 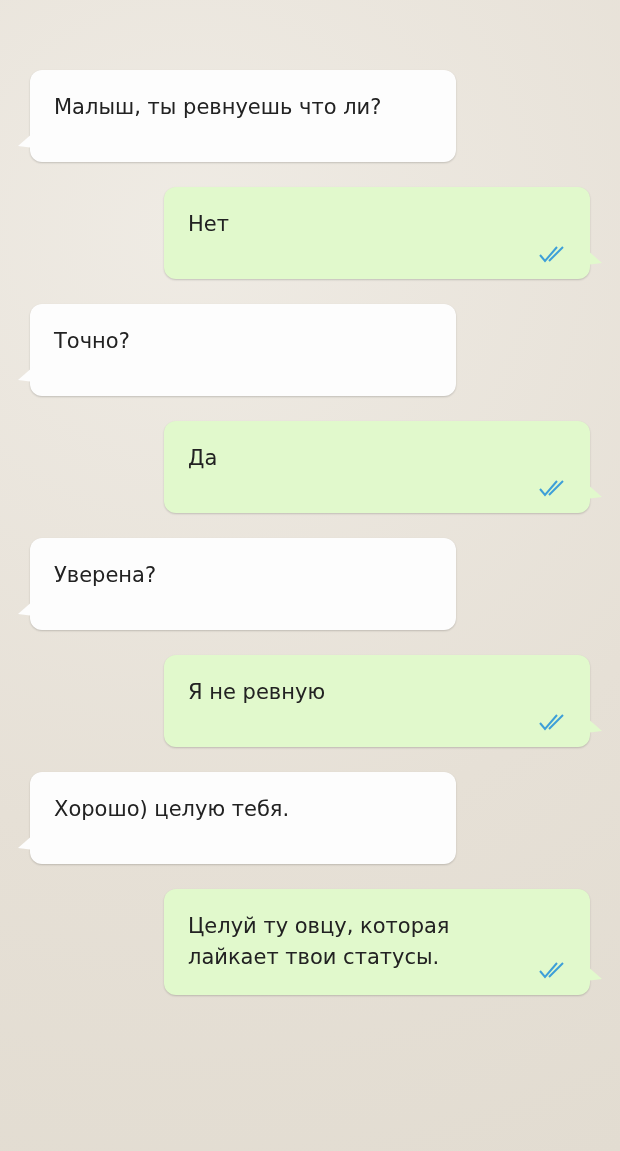 I want to click on message-text: Малыш, ты ревнуешь что ли?, so click(x=218, y=107).